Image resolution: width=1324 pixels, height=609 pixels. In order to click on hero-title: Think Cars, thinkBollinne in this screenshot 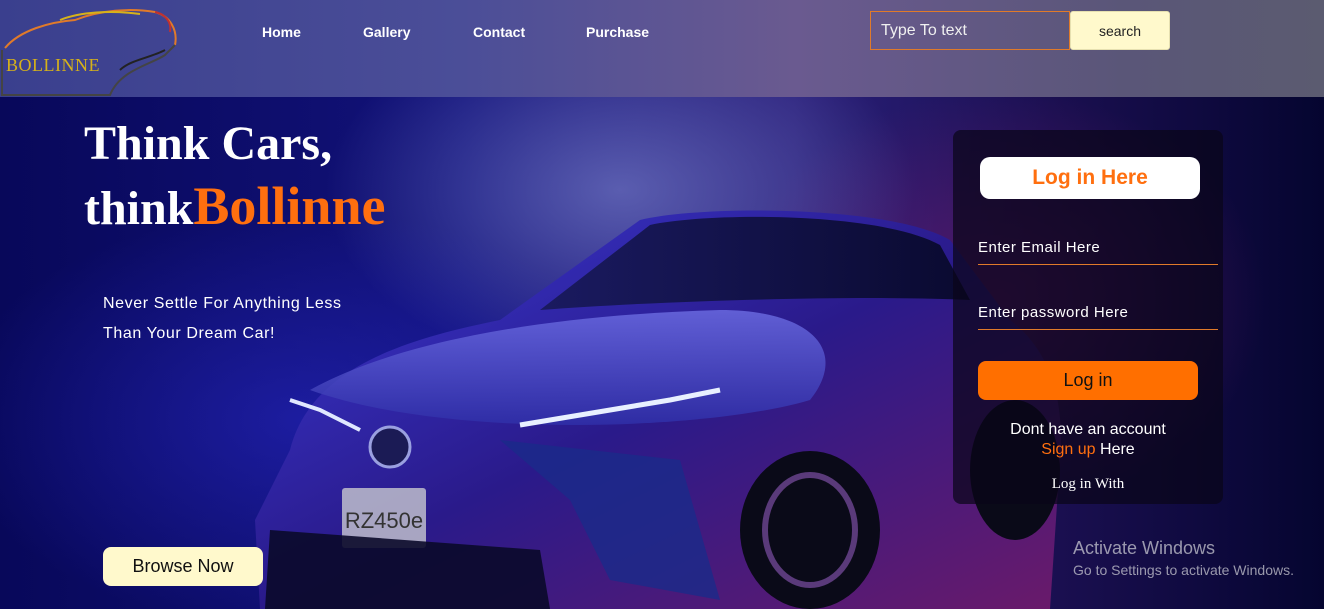, I will do `click(234, 176)`.